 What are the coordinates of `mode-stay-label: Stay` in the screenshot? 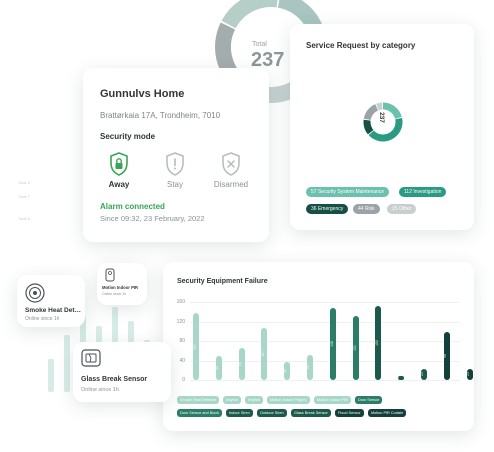 It's located at (174, 184).